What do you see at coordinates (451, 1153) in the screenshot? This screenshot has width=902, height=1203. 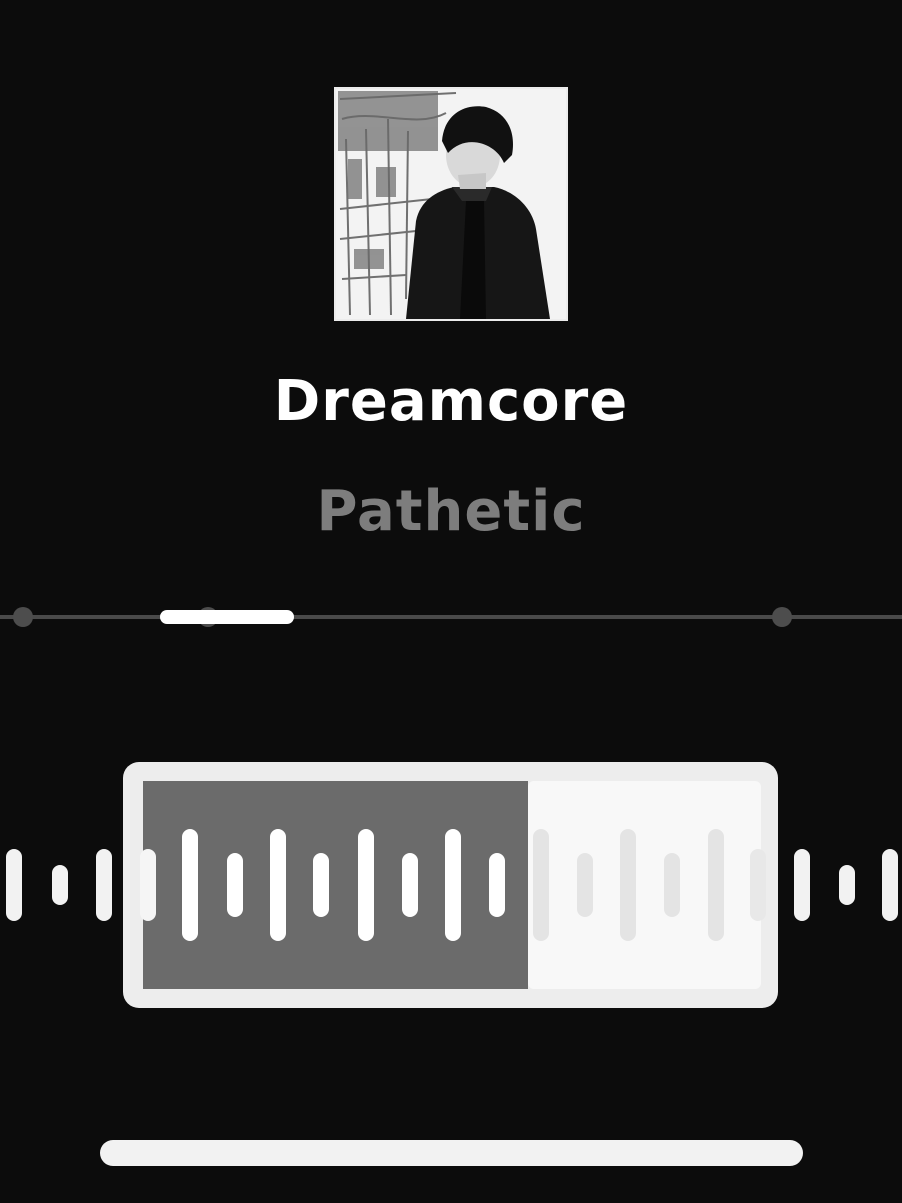 I see `home-indicator` at bounding box center [451, 1153].